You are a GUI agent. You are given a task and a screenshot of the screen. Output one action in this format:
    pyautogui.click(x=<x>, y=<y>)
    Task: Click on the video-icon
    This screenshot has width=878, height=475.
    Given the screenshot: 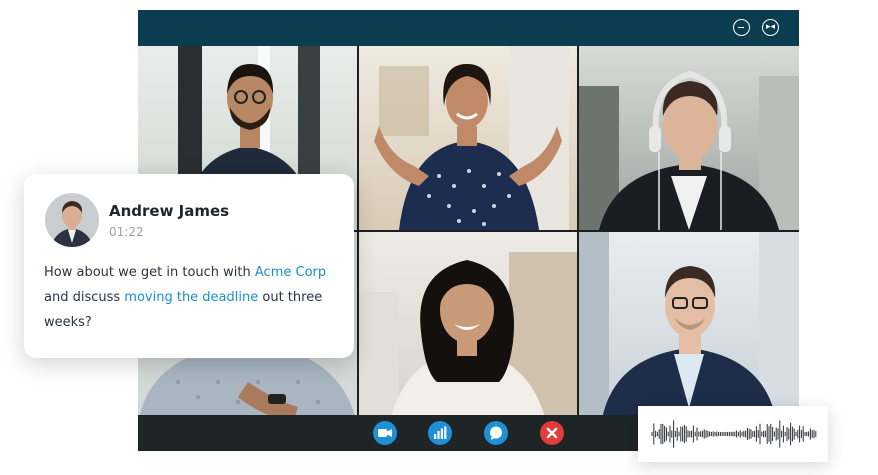 What is the action you would take?
    pyautogui.click(x=385, y=433)
    